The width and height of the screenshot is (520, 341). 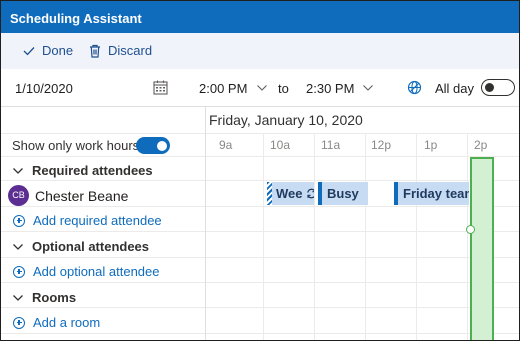 I want to click on calendar-event: Busy, so click(x=343, y=193).